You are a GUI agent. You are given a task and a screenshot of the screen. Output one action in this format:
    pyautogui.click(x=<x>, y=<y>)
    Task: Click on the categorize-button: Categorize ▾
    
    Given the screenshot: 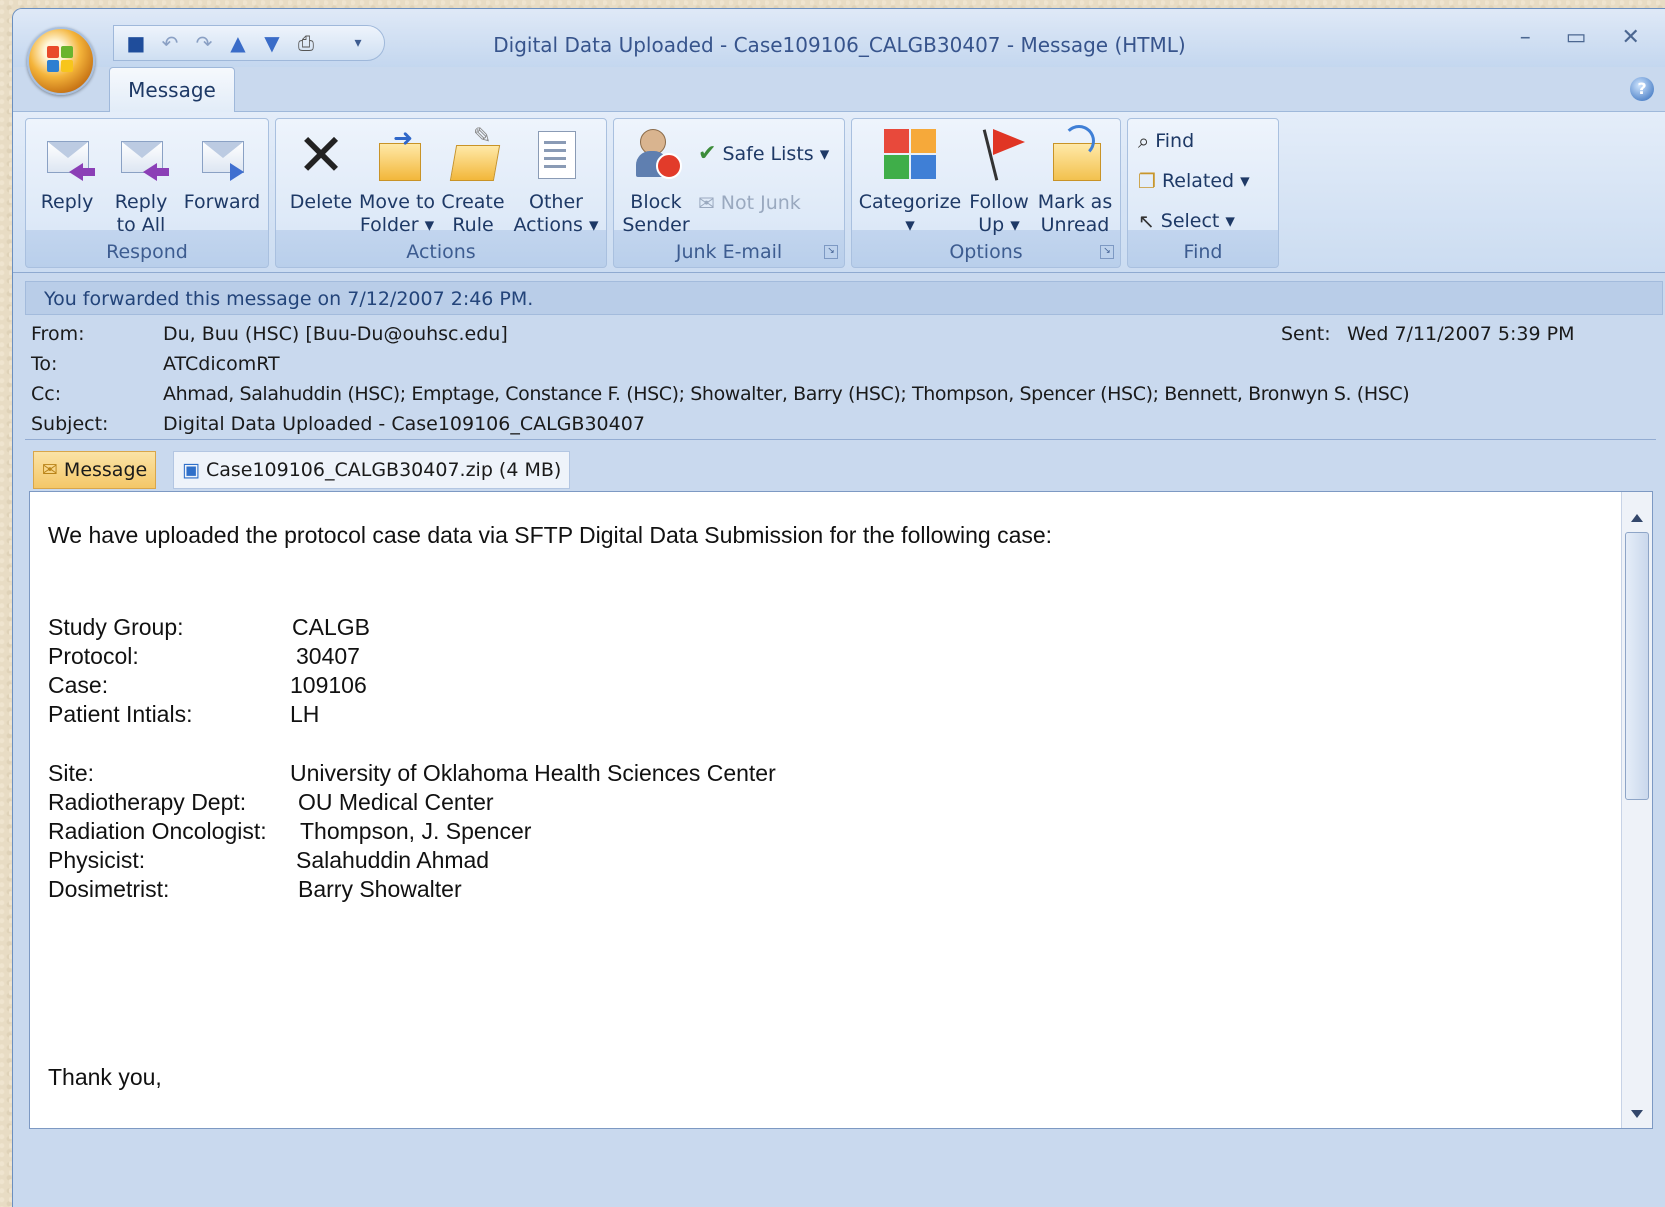 What is the action you would take?
    pyautogui.click(x=910, y=181)
    